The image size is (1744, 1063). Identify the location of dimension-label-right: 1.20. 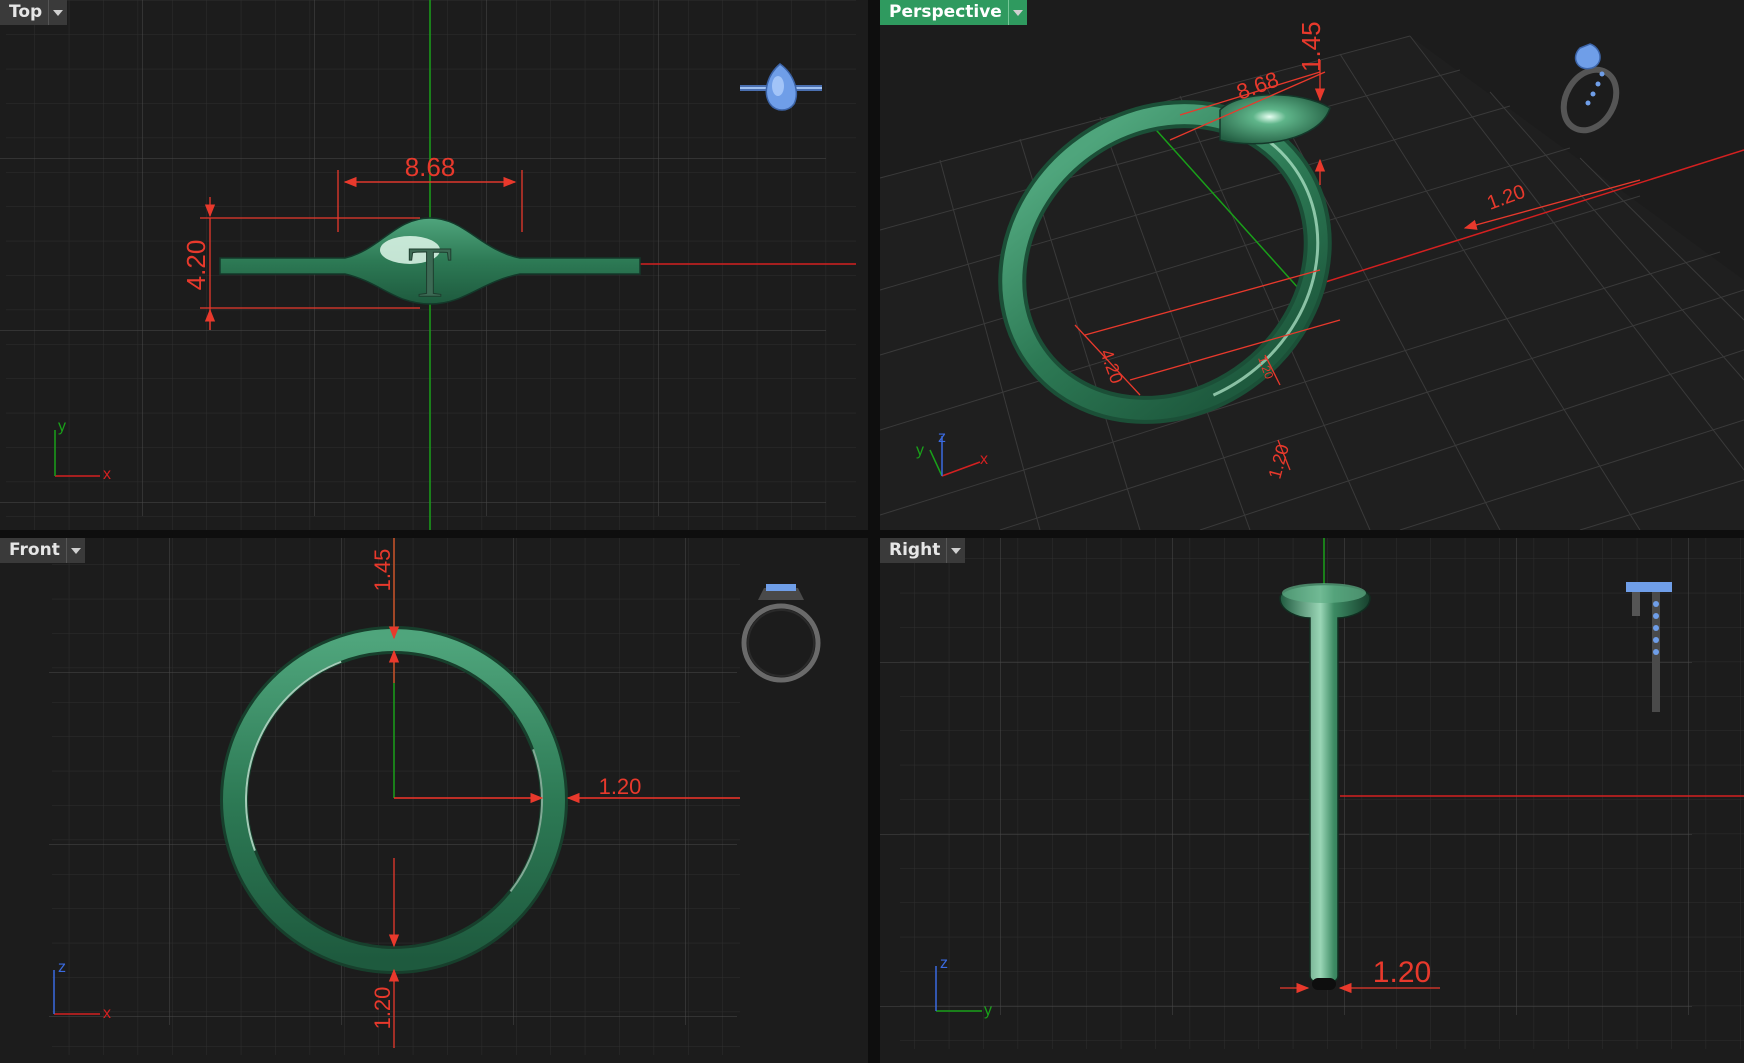
(620, 786).